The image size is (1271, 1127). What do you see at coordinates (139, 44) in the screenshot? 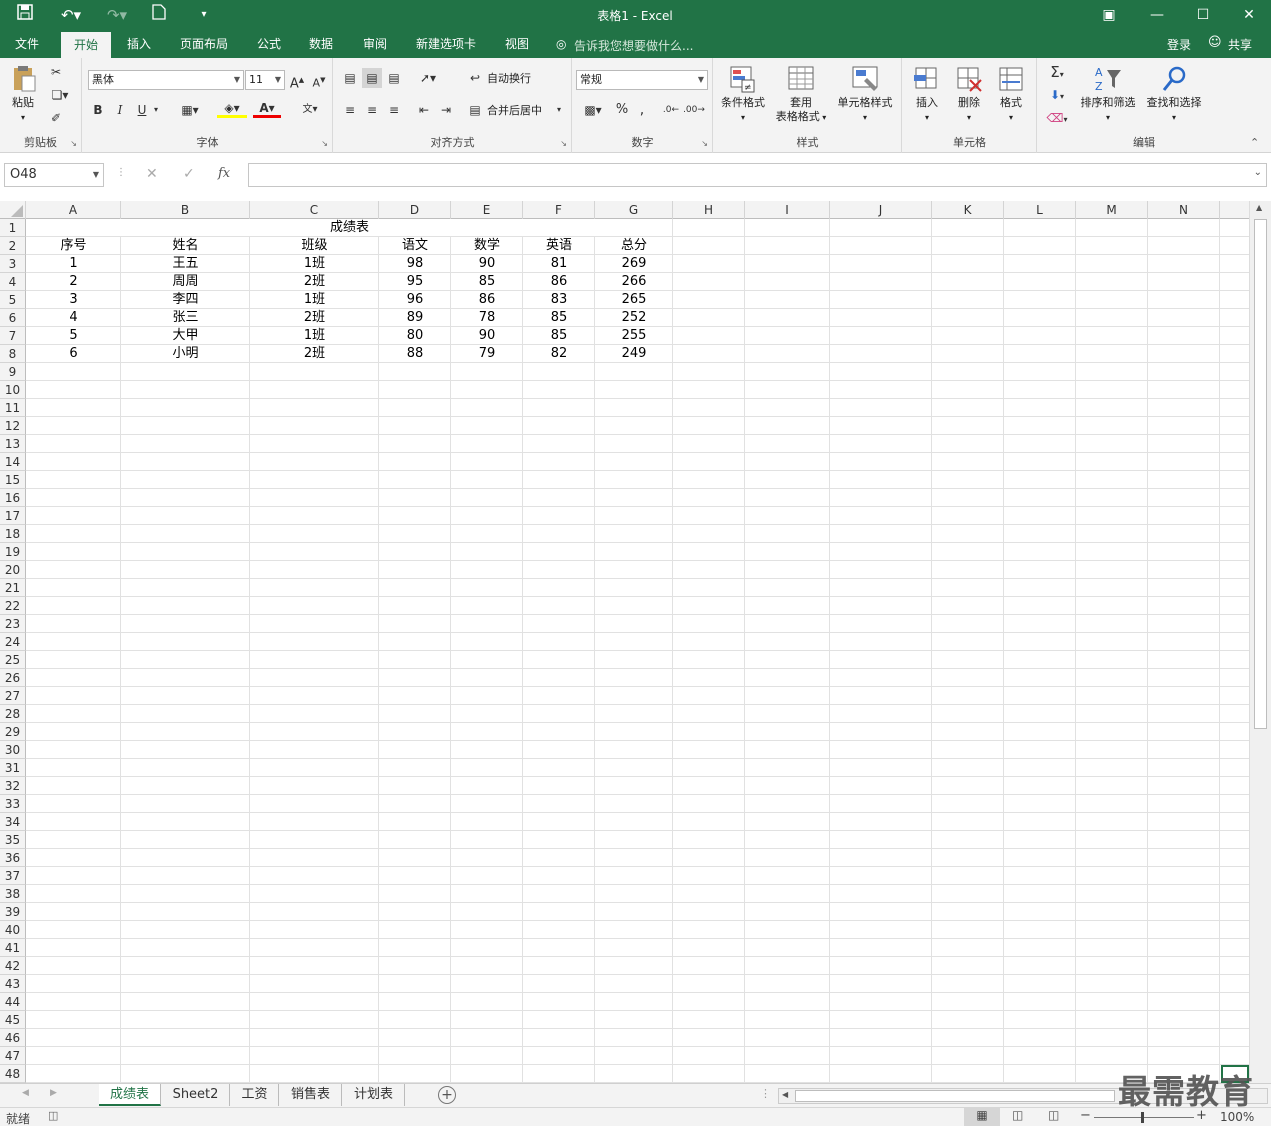
I see `tab-insert: 插入` at bounding box center [139, 44].